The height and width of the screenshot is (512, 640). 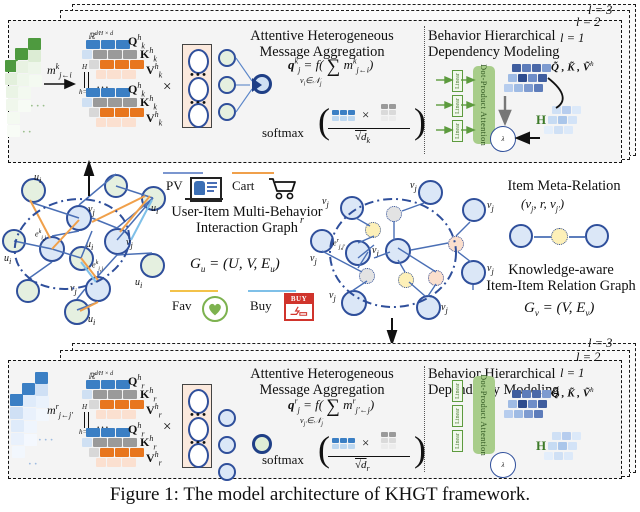 What do you see at coordinates (65, 415) in the screenshot?
I see `bottom-message-sub: j←j′` at bounding box center [65, 415].